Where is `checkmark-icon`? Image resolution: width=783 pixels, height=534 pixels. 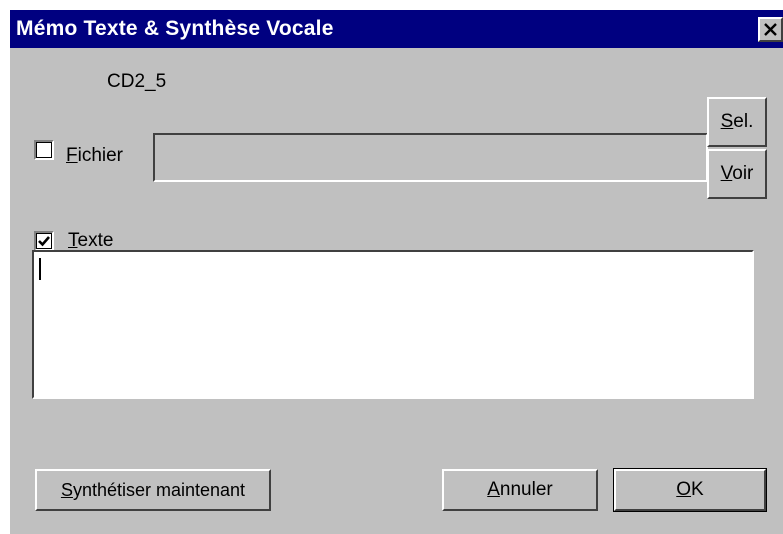 checkmark-icon is located at coordinates (44, 241).